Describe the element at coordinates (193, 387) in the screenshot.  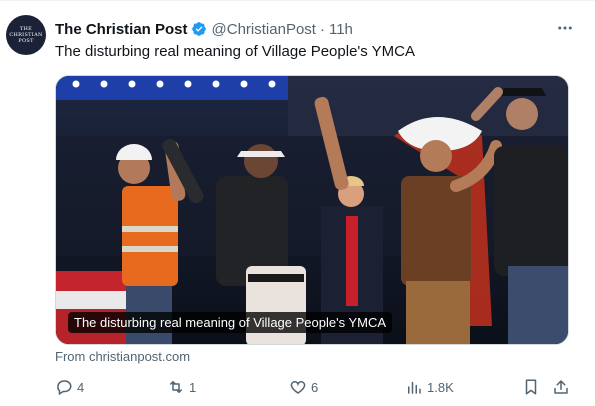
I see `retweet-count: 1` at that location.